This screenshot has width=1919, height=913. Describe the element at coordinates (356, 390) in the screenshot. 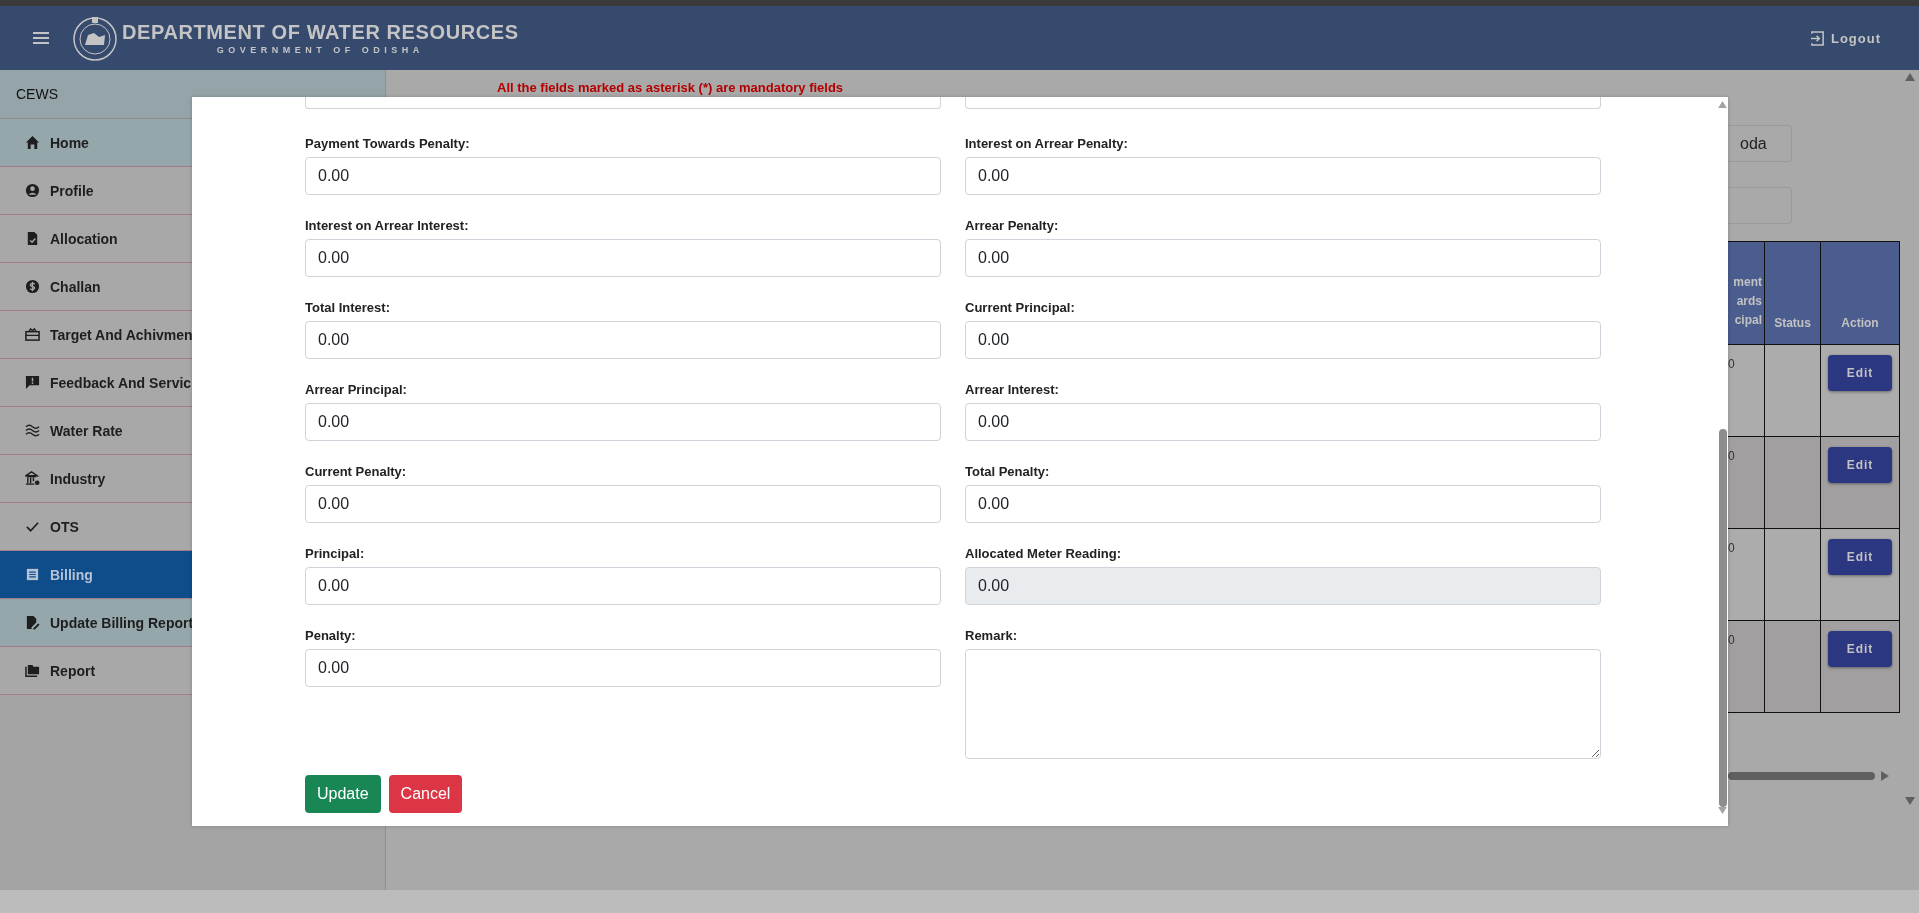

I see `field-label: Arrear Principal:` at that location.